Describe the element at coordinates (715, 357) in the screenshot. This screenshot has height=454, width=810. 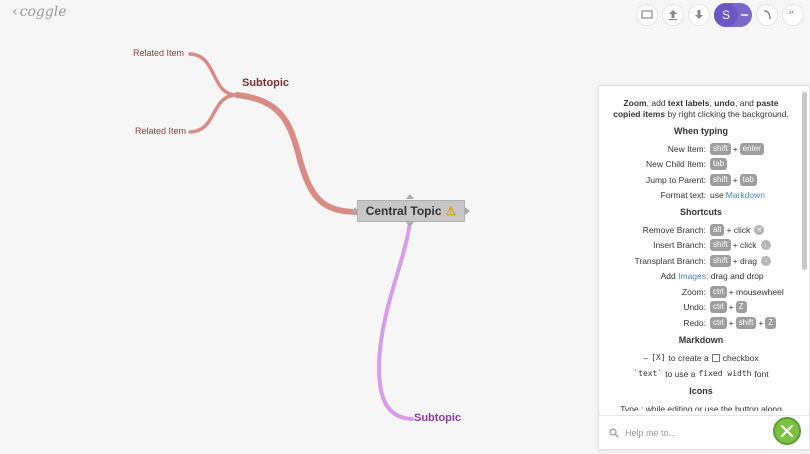
I see `checkbox-example-icon` at that location.